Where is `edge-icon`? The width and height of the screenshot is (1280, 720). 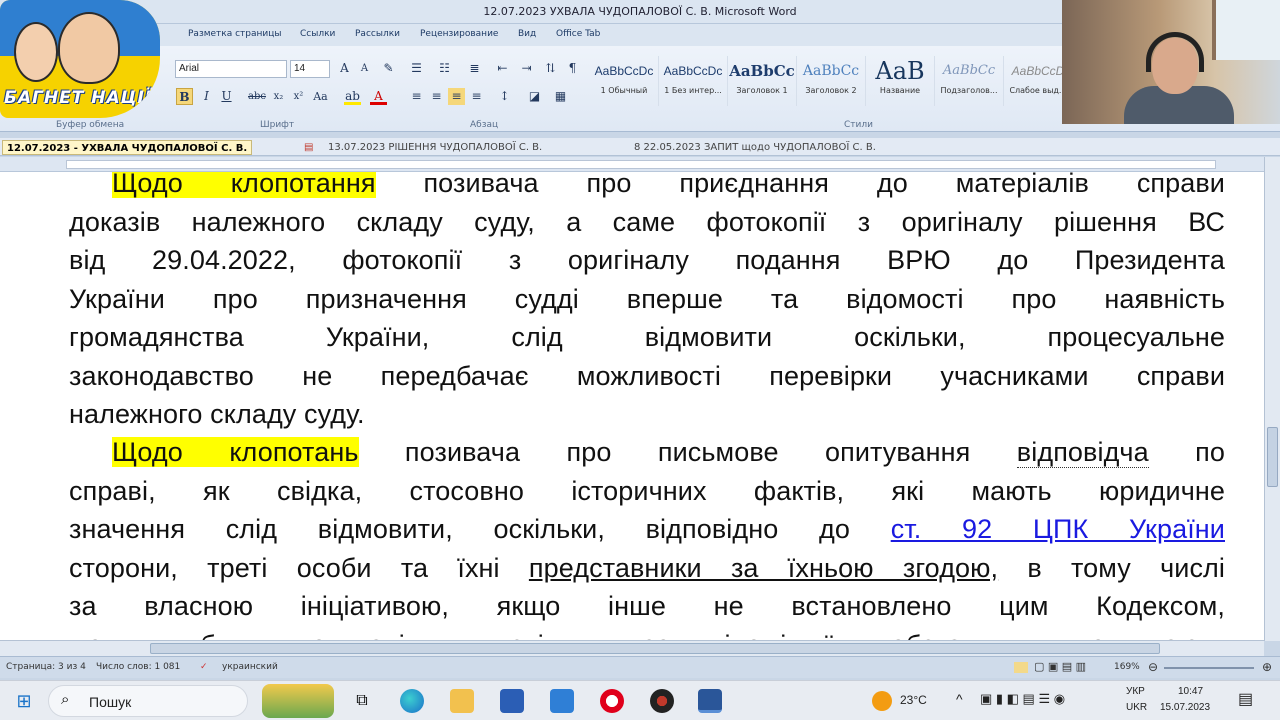
edge-icon is located at coordinates (412, 701).